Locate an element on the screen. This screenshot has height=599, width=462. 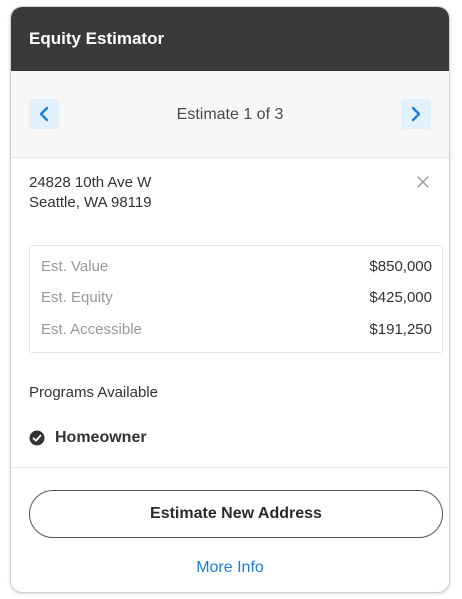
widget-header: Equity Estimator is located at coordinates (230, 39).